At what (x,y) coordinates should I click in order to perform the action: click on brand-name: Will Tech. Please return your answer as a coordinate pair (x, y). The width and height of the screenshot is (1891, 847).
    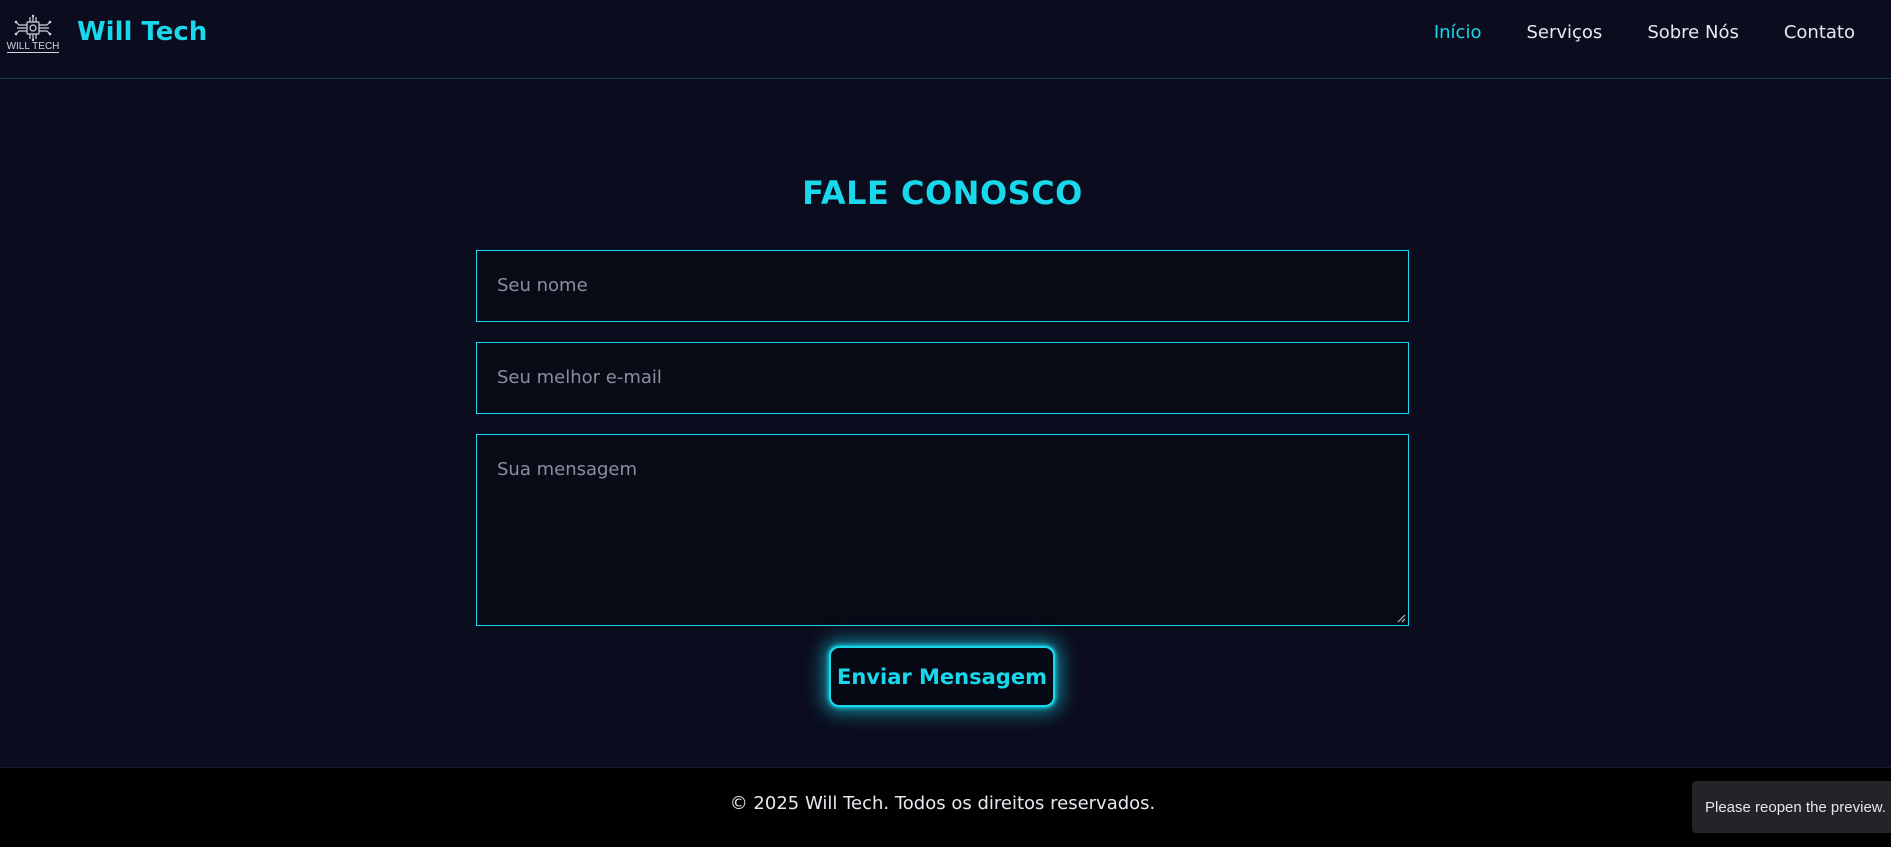
    Looking at the image, I should click on (142, 32).